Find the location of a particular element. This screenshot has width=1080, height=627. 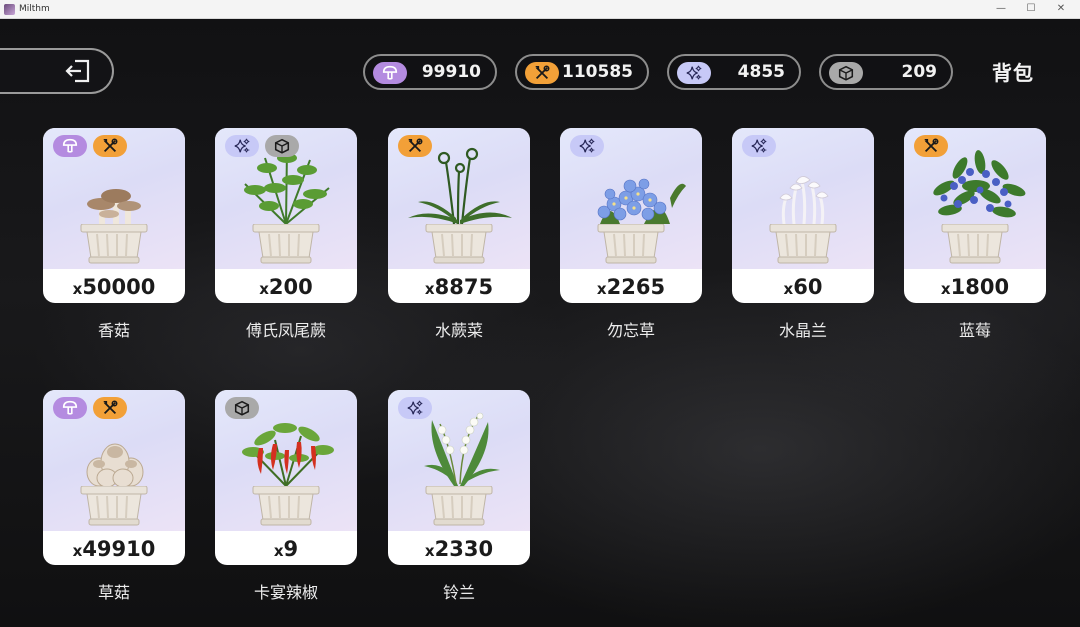

item-card-shiitake: x50000 is located at coordinates (114, 215).